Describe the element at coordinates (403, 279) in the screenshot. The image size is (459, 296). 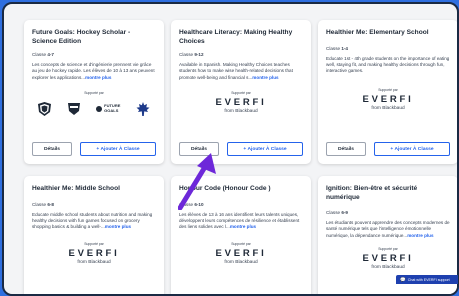
I see `chat-icon: 💬` at that location.